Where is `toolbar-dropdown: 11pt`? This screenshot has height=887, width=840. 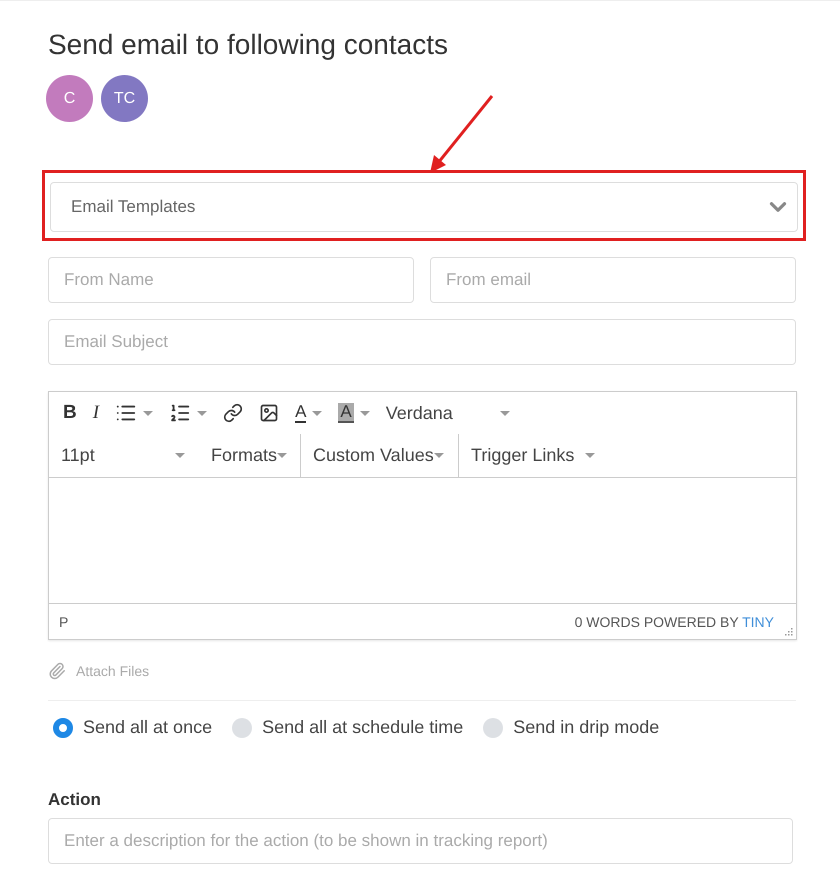
toolbar-dropdown: 11pt is located at coordinates (124, 455).